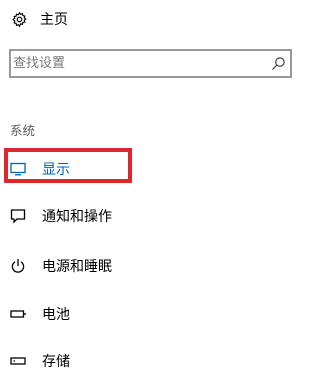  What do you see at coordinates (18, 361) in the screenshot?
I see `storage-icon` at bounding box center [18, 361].